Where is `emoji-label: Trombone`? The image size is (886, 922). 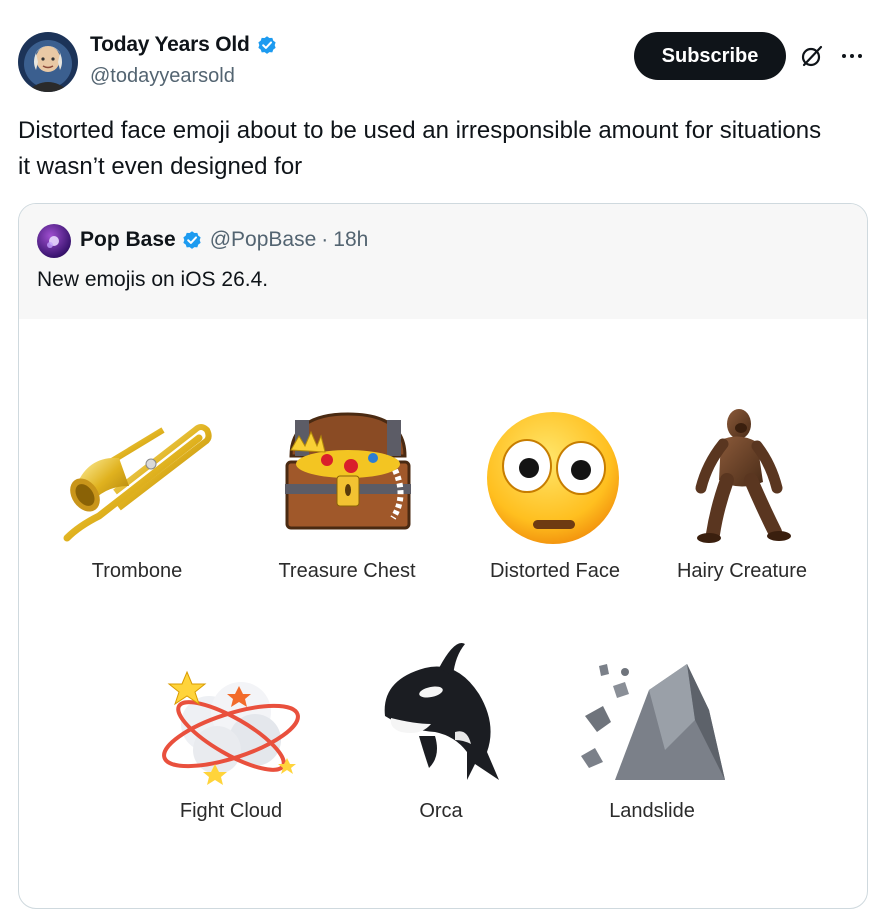 emoji-label: Trombone is located at coordinates (137, 571).